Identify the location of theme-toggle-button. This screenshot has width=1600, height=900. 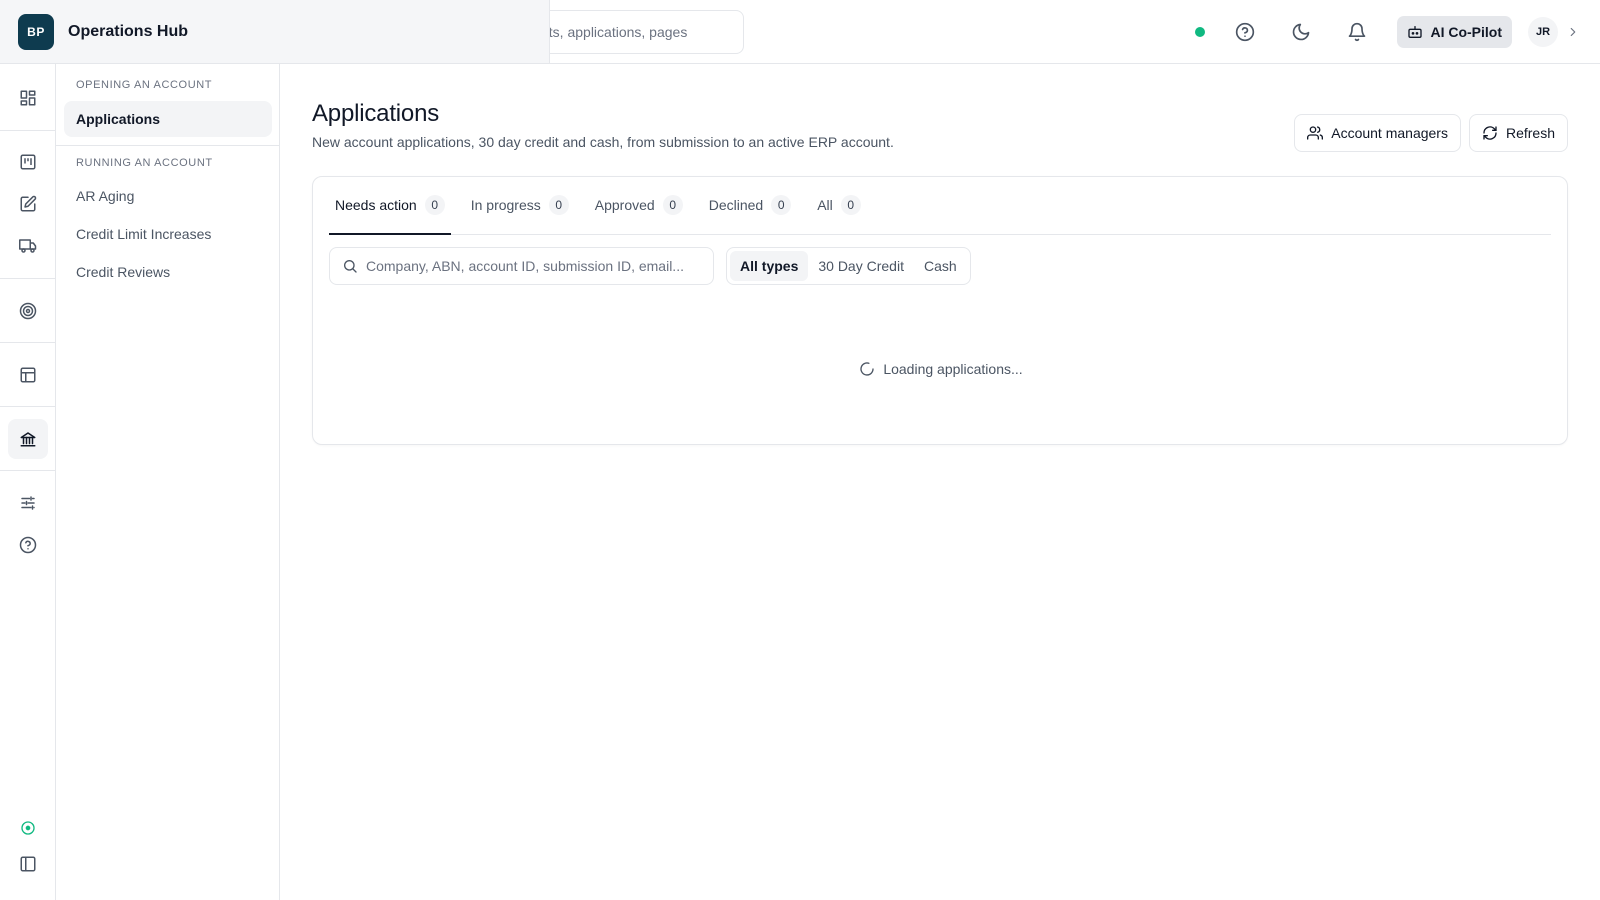
(1301, 32).